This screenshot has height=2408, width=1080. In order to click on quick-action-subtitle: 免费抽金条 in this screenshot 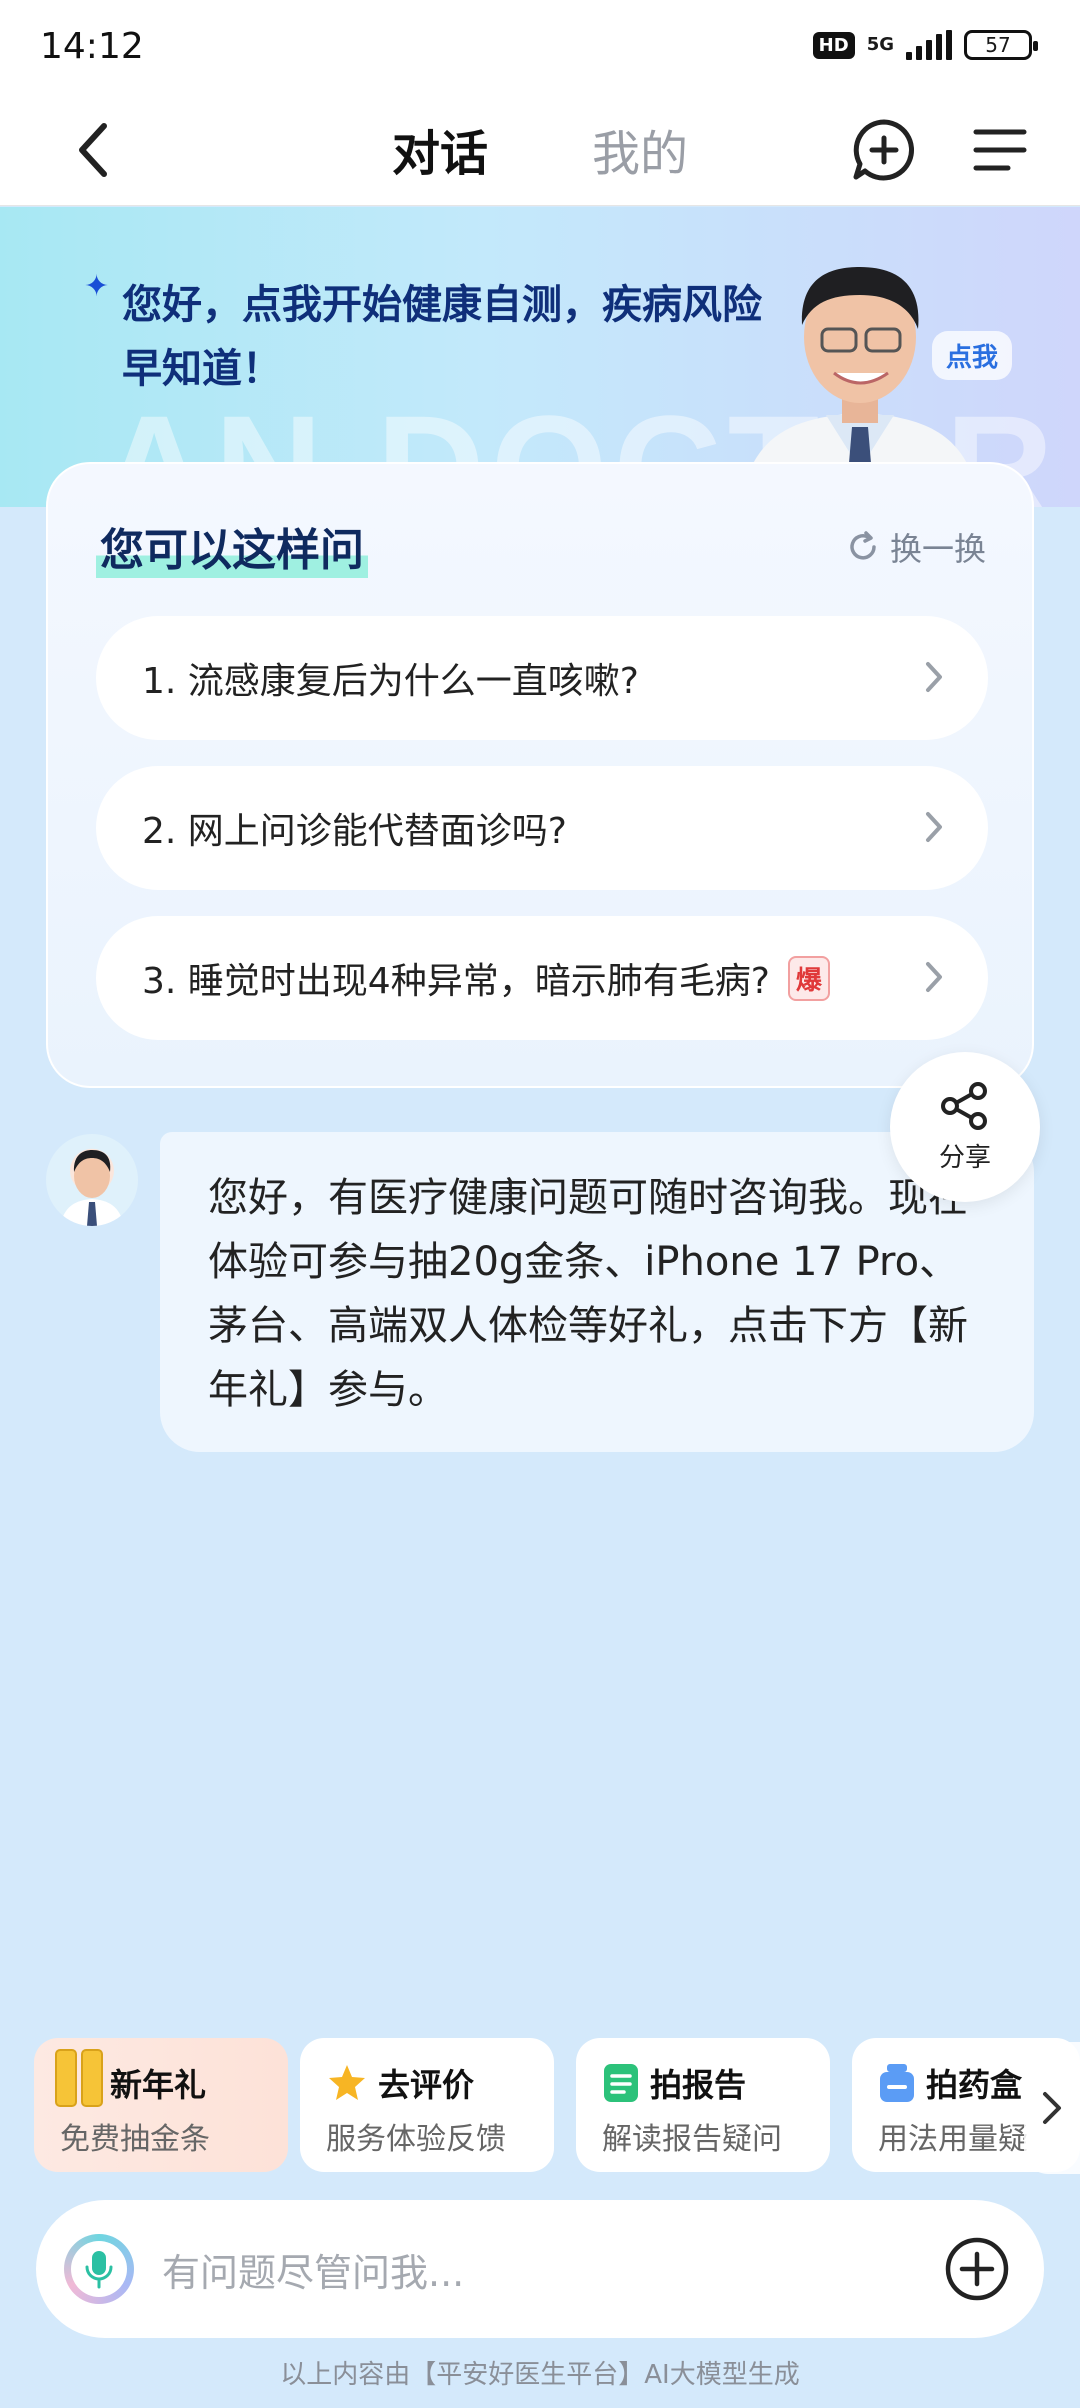, I will do `click(135, 2139)`.